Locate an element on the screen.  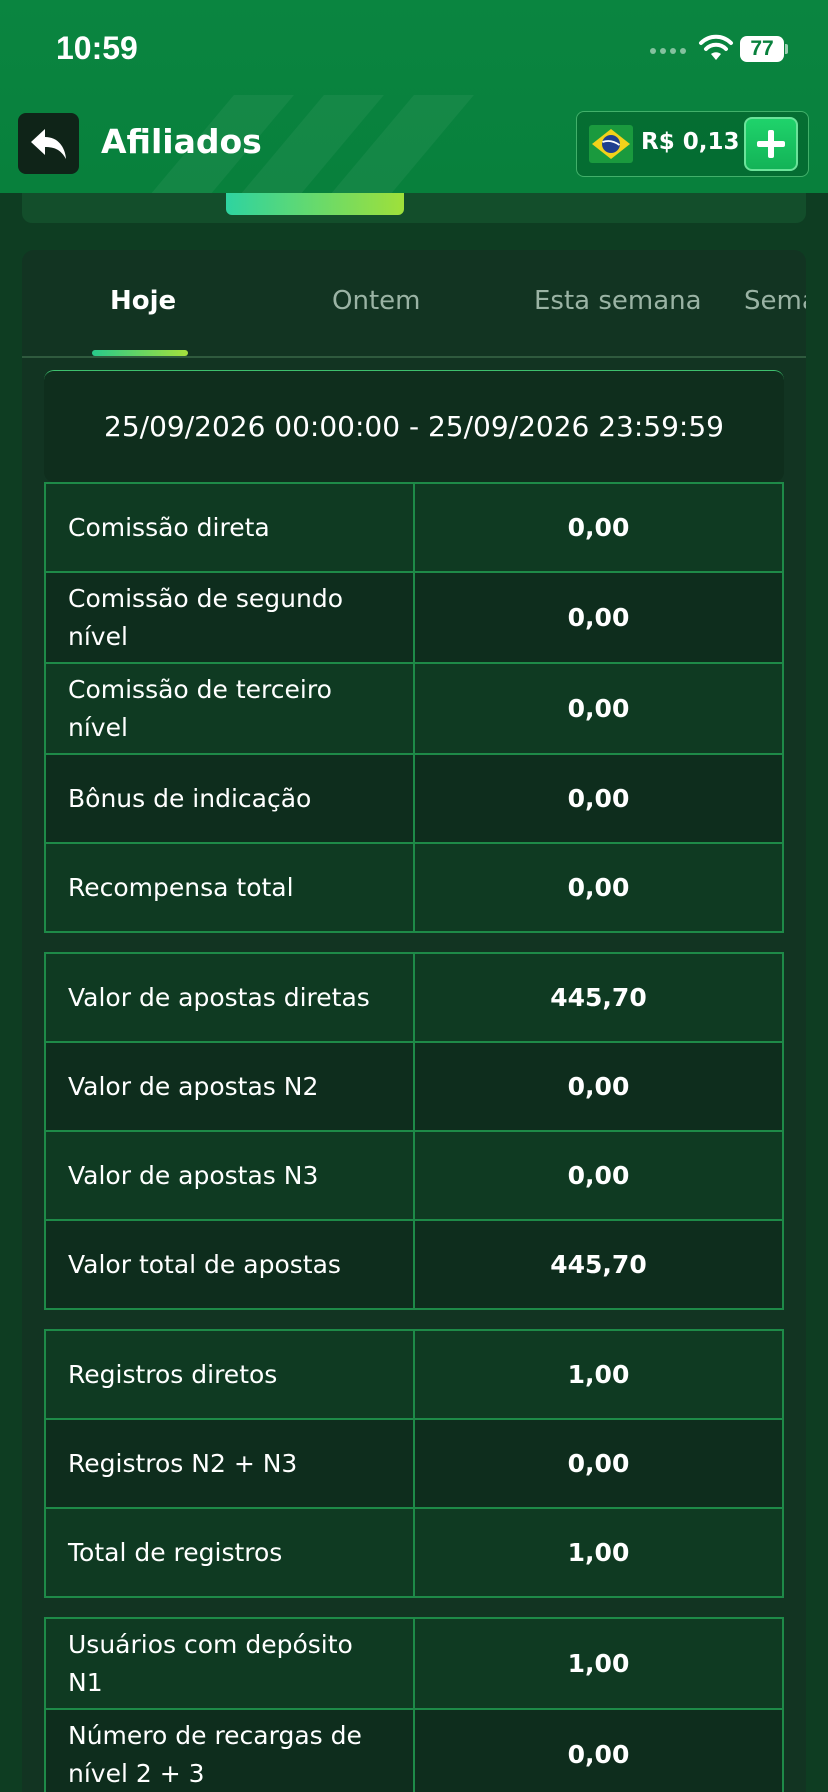
partial-card-button is located at coordinates (315, 204).